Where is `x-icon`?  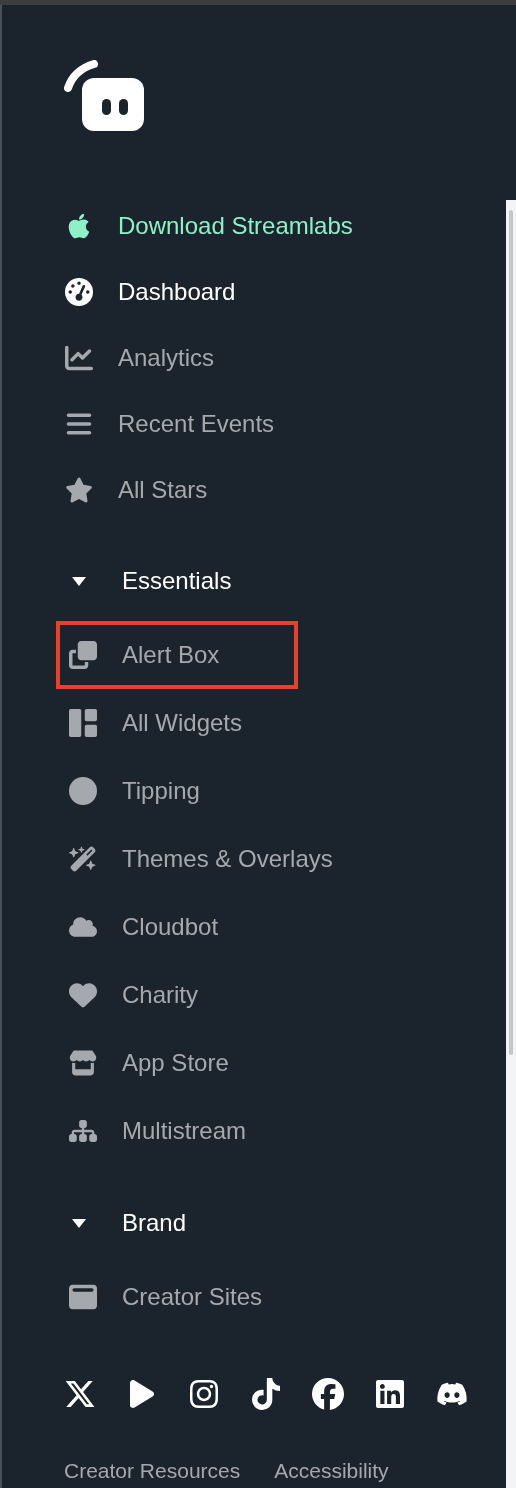
x-icon is located at coordinates (80, 1394).